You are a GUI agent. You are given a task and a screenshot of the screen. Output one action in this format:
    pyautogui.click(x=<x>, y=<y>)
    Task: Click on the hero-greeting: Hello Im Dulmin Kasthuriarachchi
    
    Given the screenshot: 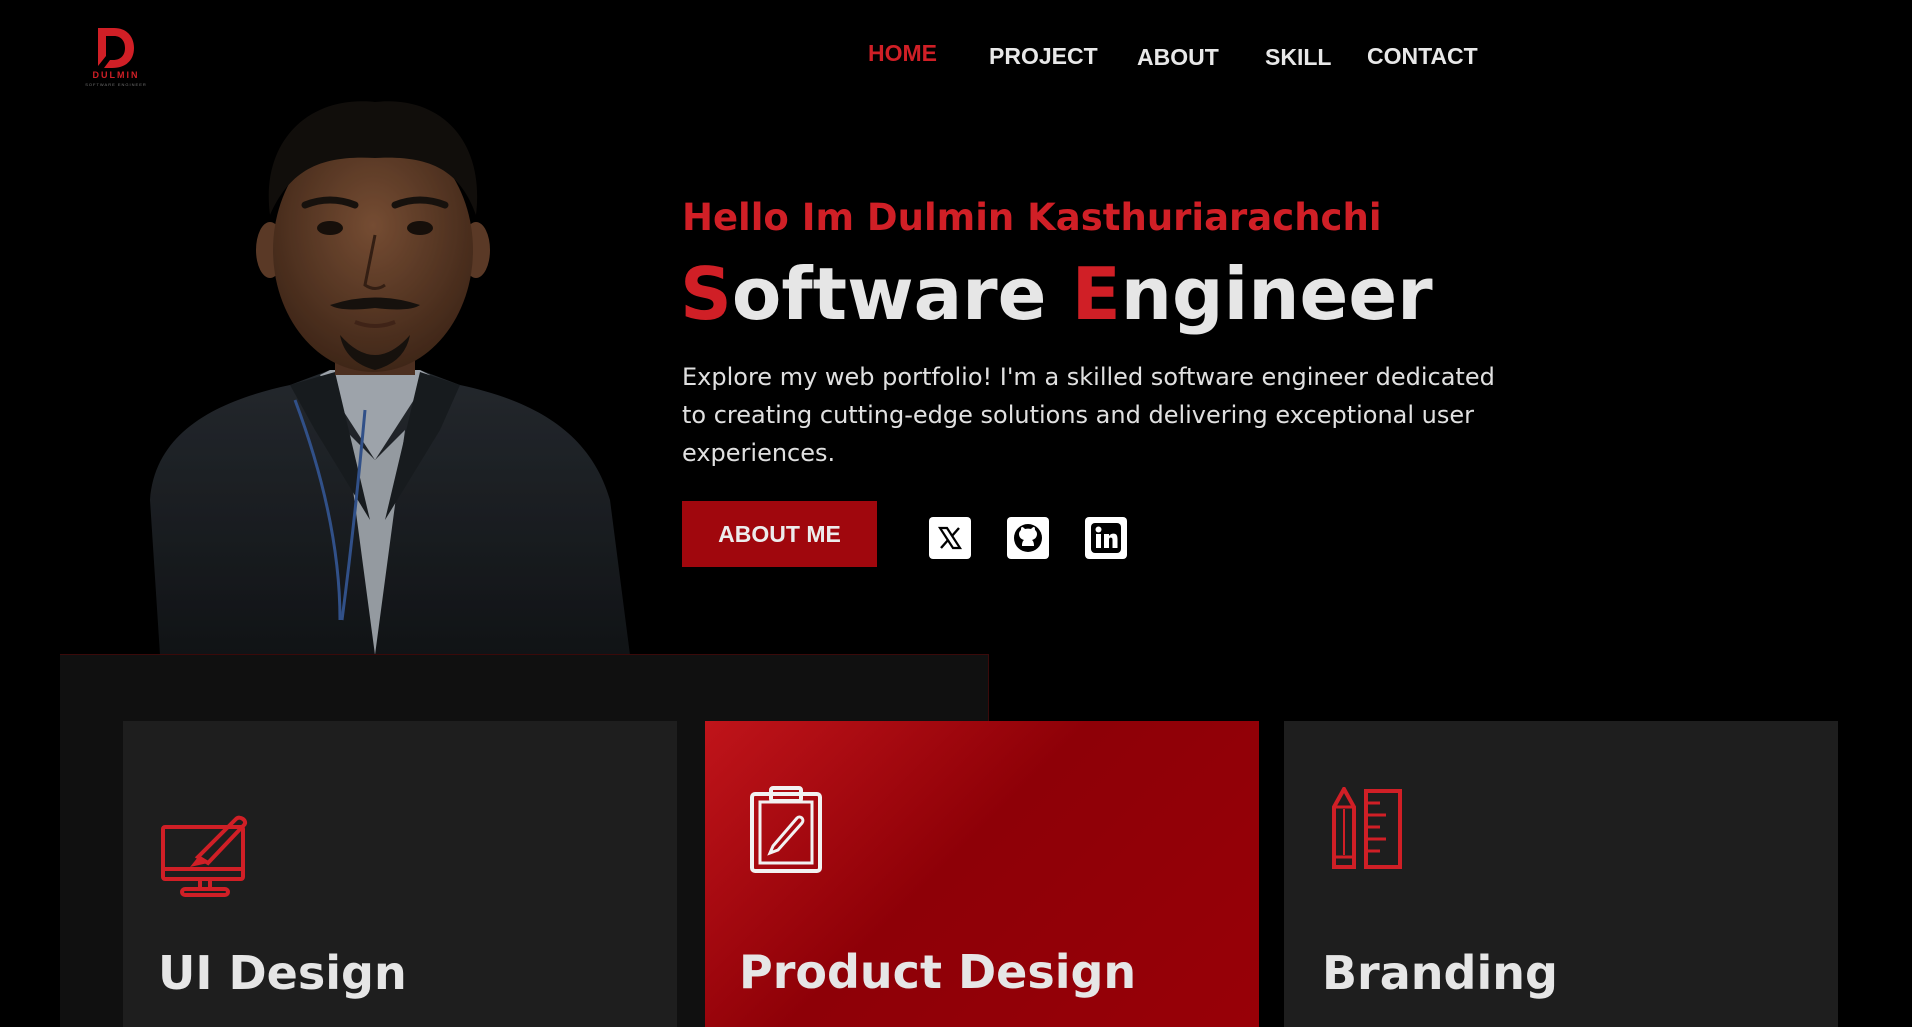 What is the action you would take?
    pyautogui.click(x=1032, y=217)
    